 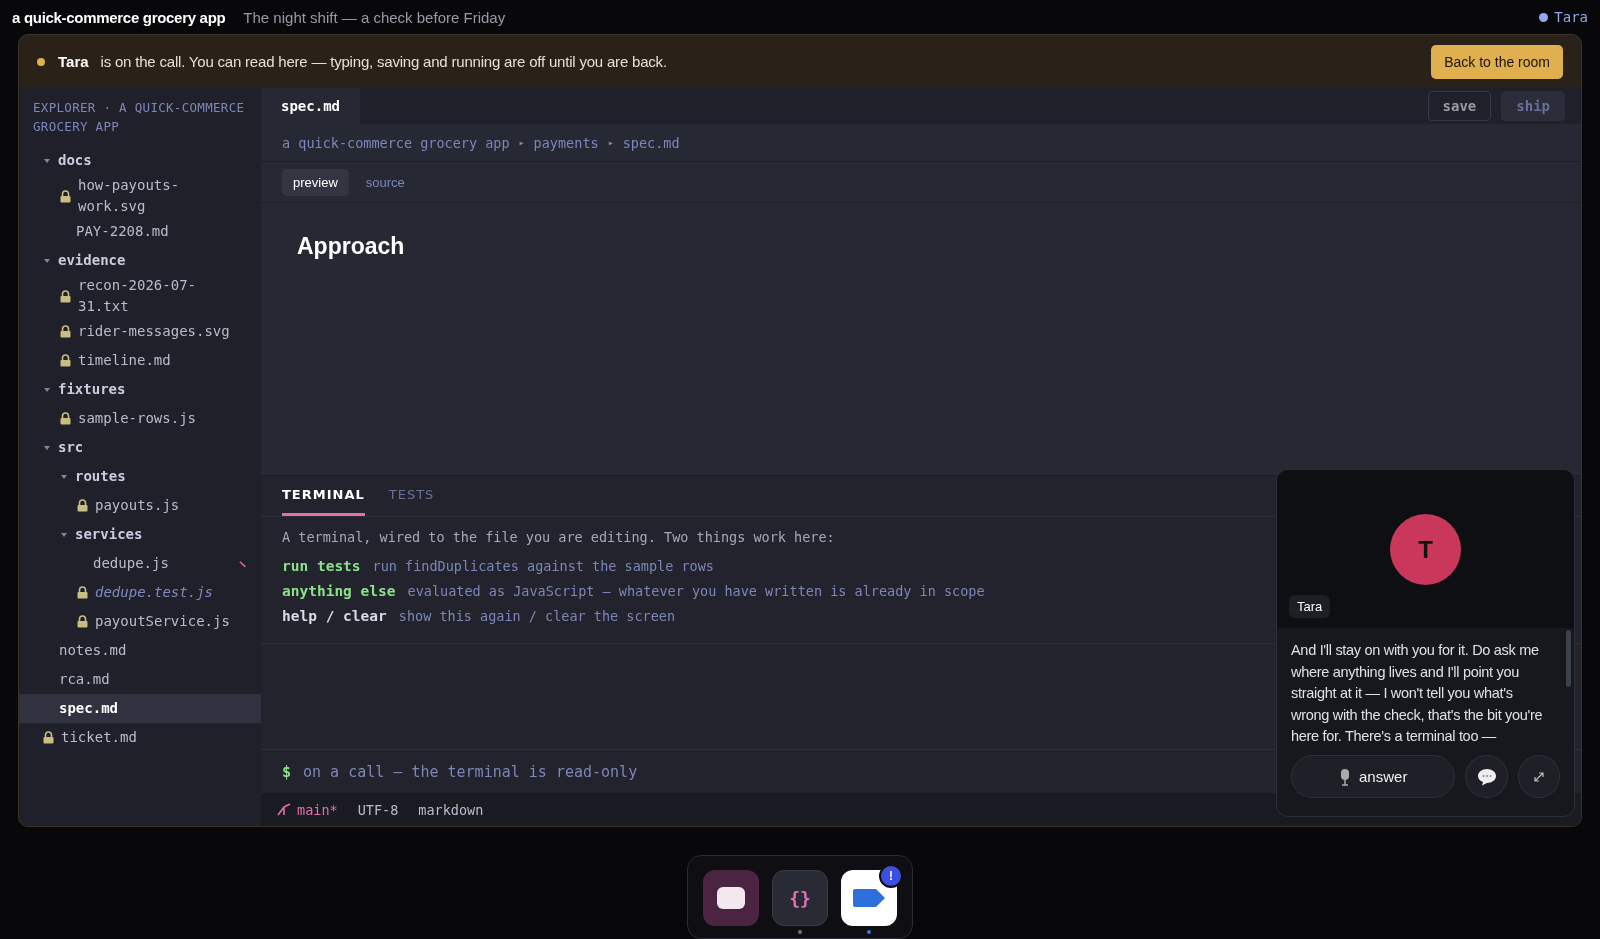 I want to click on chat-icon, so click(x=1486, y=776).